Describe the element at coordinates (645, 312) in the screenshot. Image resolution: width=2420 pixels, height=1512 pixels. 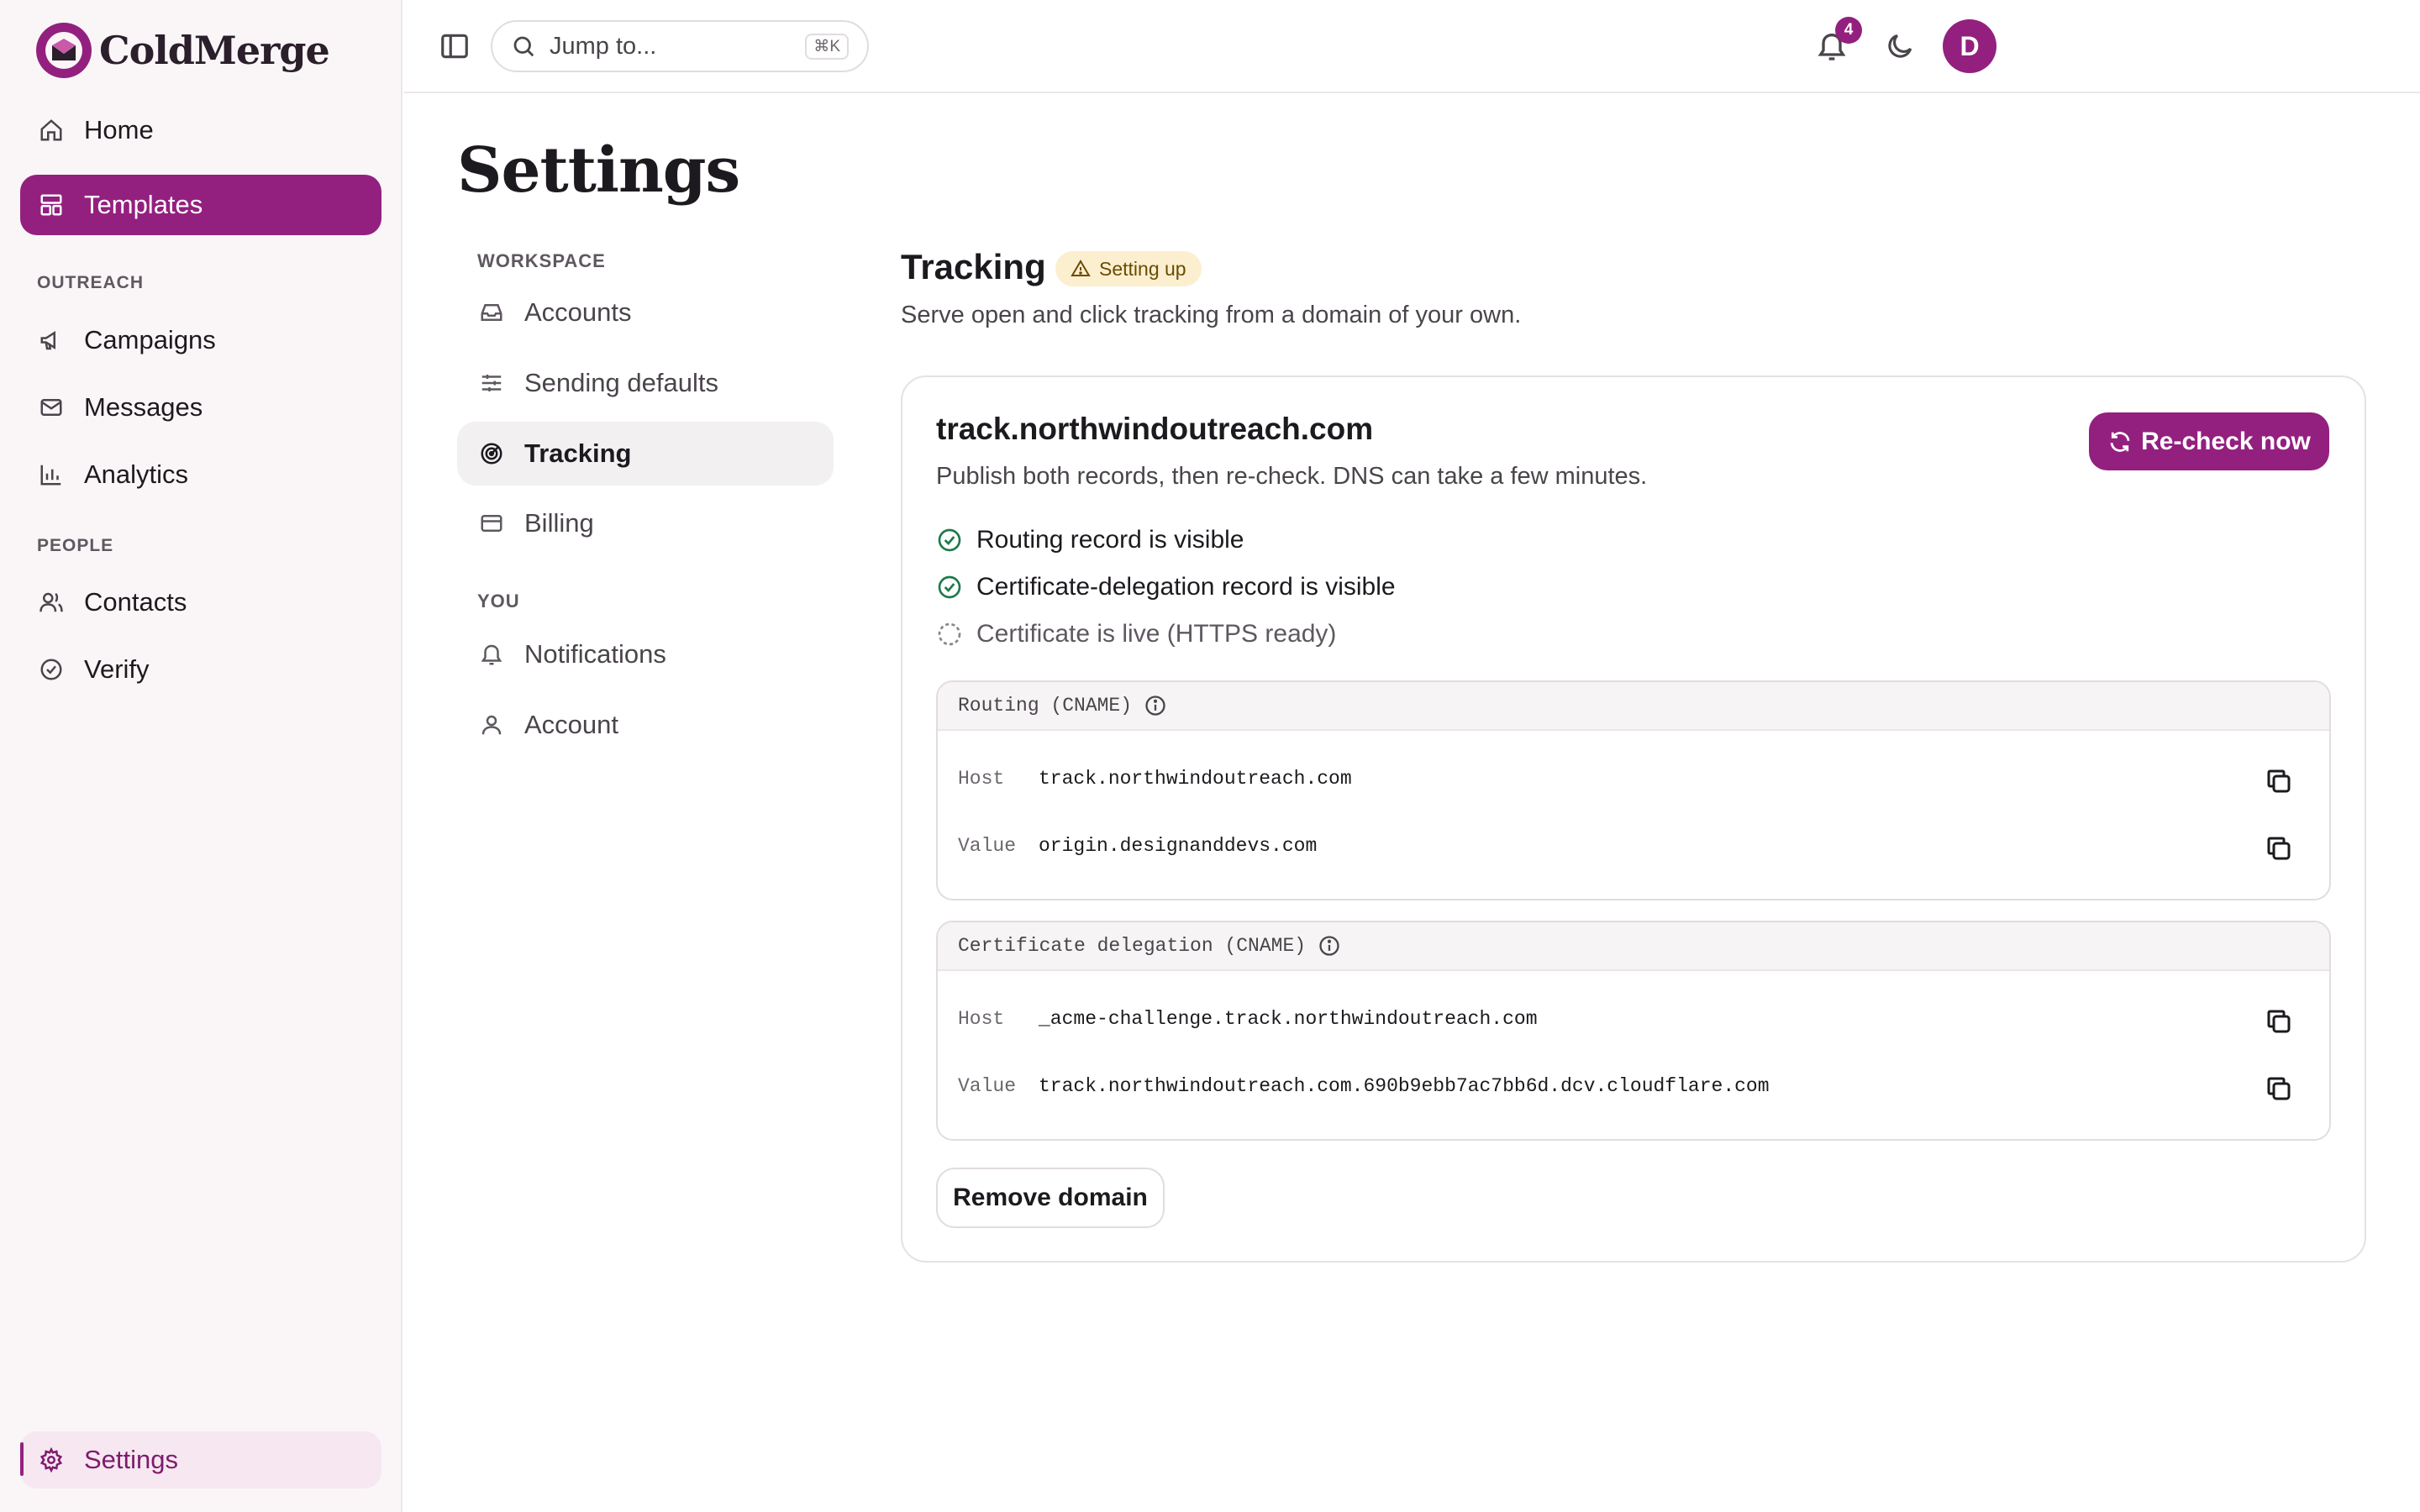
I see `settings-nav-accounts: Accounts` at that location.